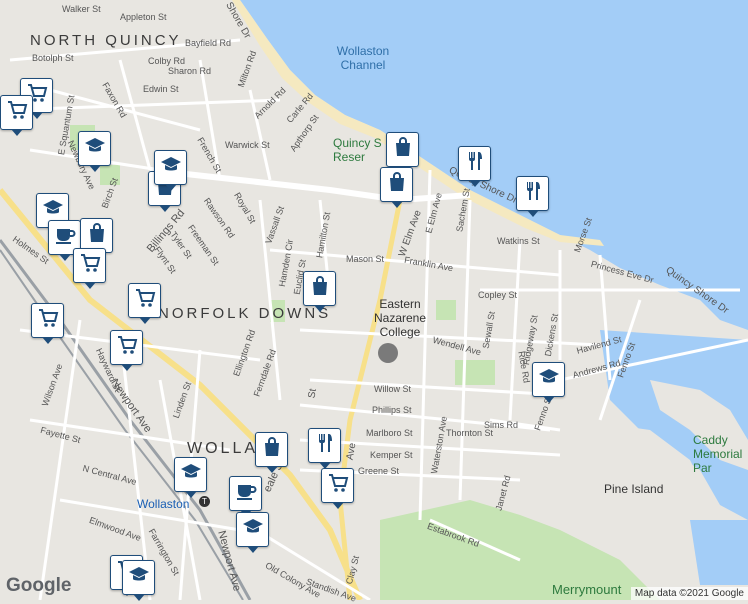  What do you see at coordinates (498, 295) in the screenshot?
I see `street-label: Copley St` at bounding box center [498, 295].